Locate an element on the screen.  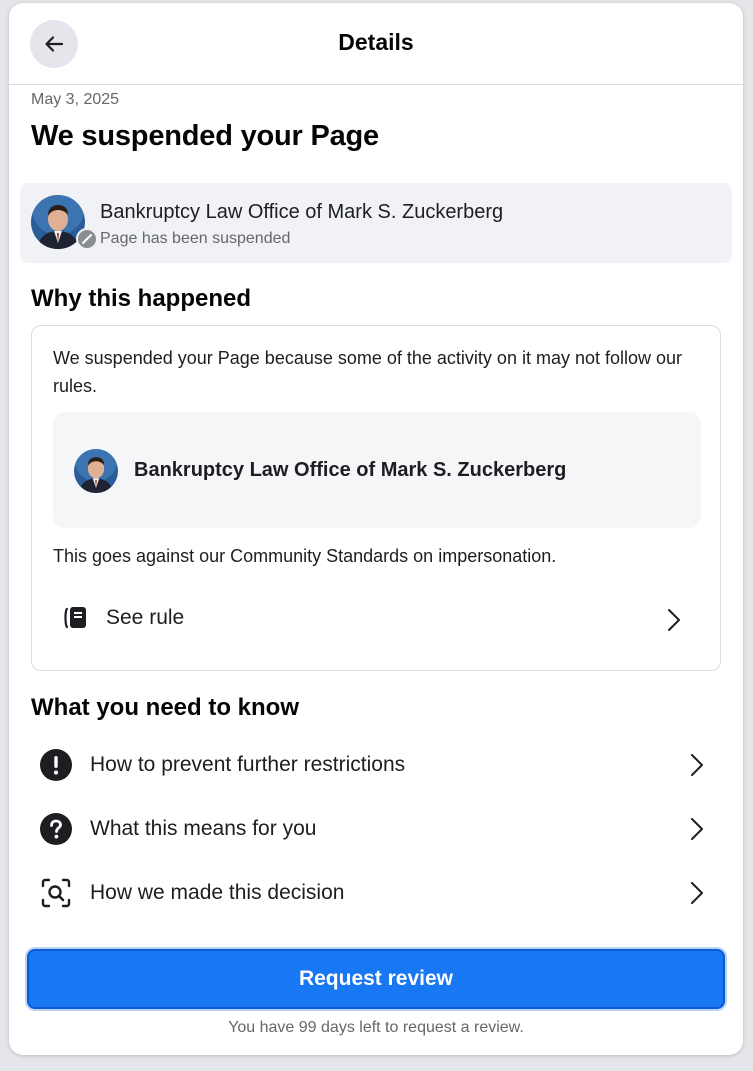
what-this-means-item: What this means for you is located at coordinates (376, 829).